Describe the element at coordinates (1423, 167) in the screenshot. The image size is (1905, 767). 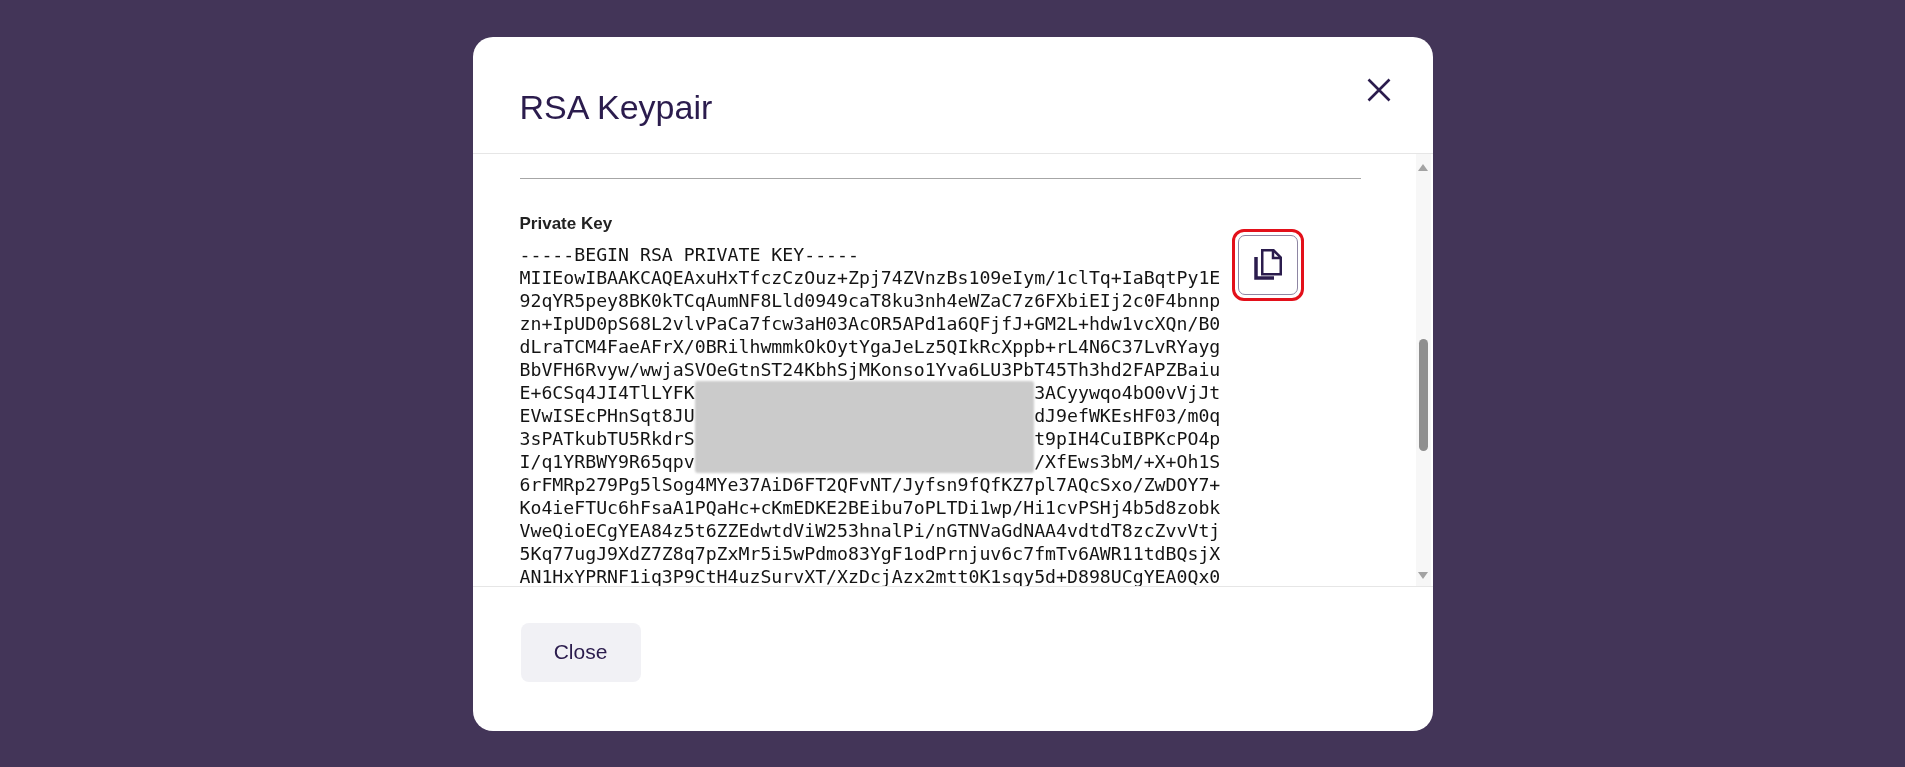
I see `scroll-up-arrow-icon` at that location.